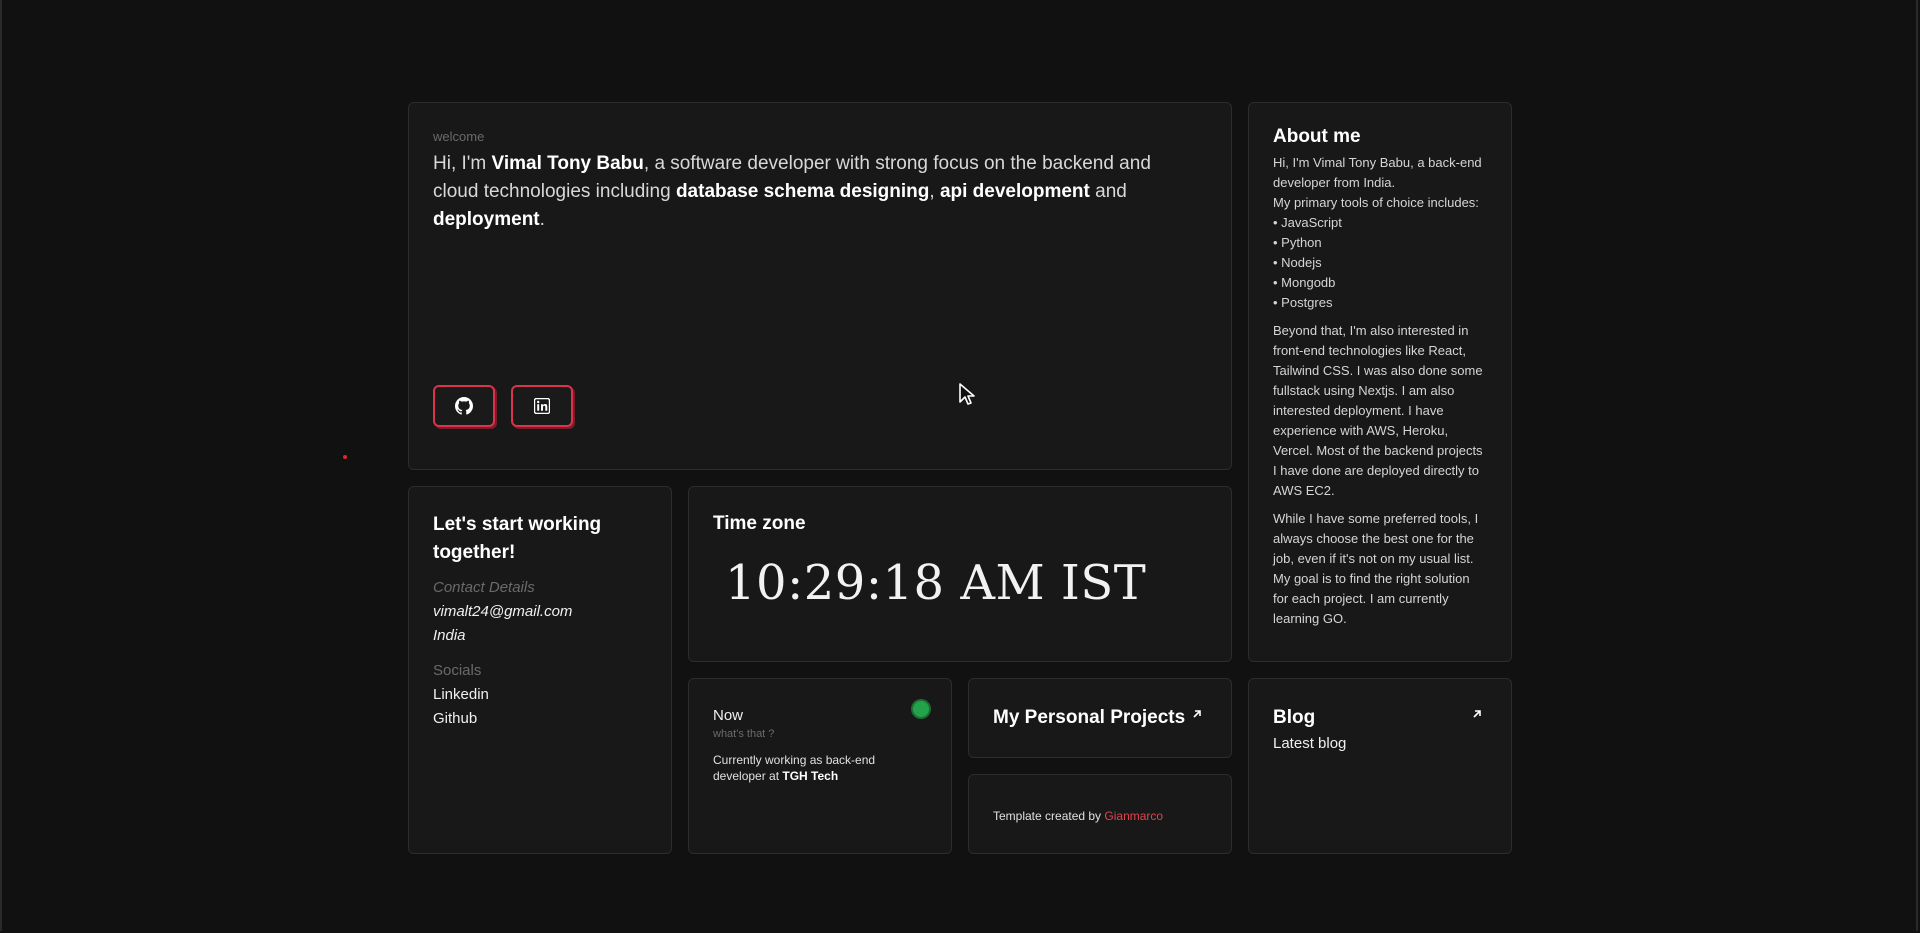 Image resolution: width=1920 pixels, height=933 pixels. I want to click on contact-country: India, so click(449, 635).